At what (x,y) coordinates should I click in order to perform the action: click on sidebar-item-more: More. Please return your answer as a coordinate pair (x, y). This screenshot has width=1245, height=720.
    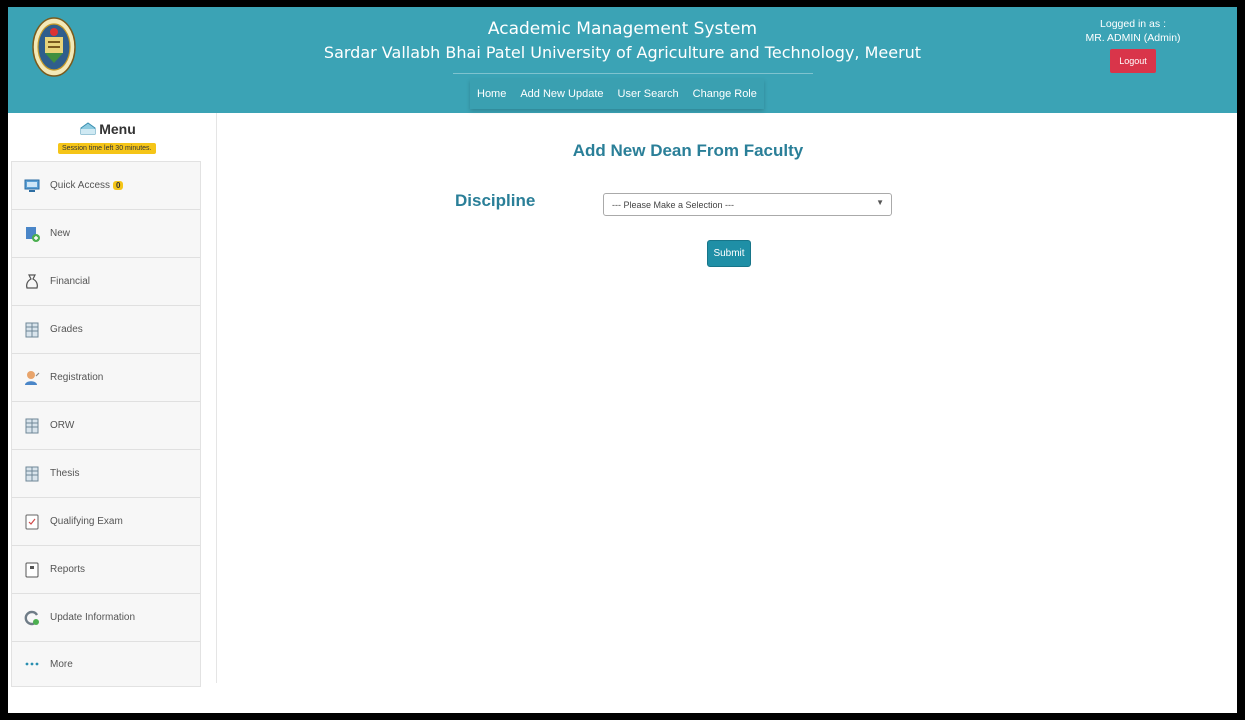
    Looking at the image, I should click on (106, 664).